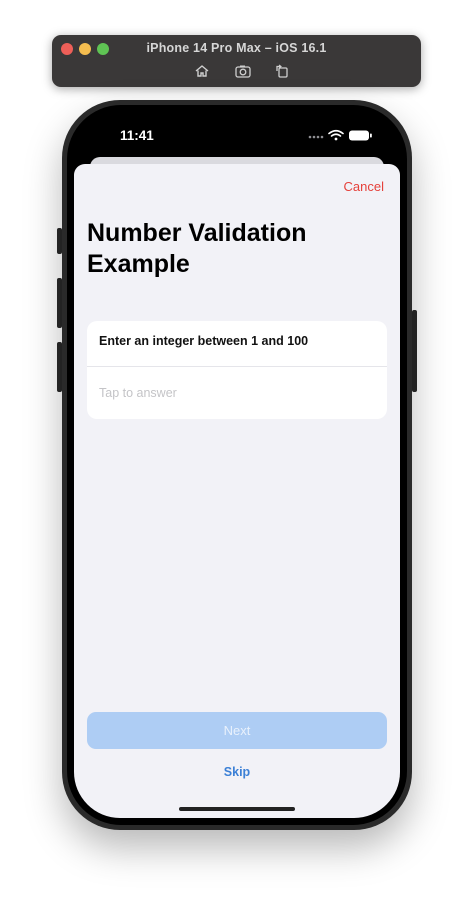 The width and height of the screenshot is (474, 902). Describe the element at coordinates (237, 730) in the screenshot. I see `next-button: Next` at that location.